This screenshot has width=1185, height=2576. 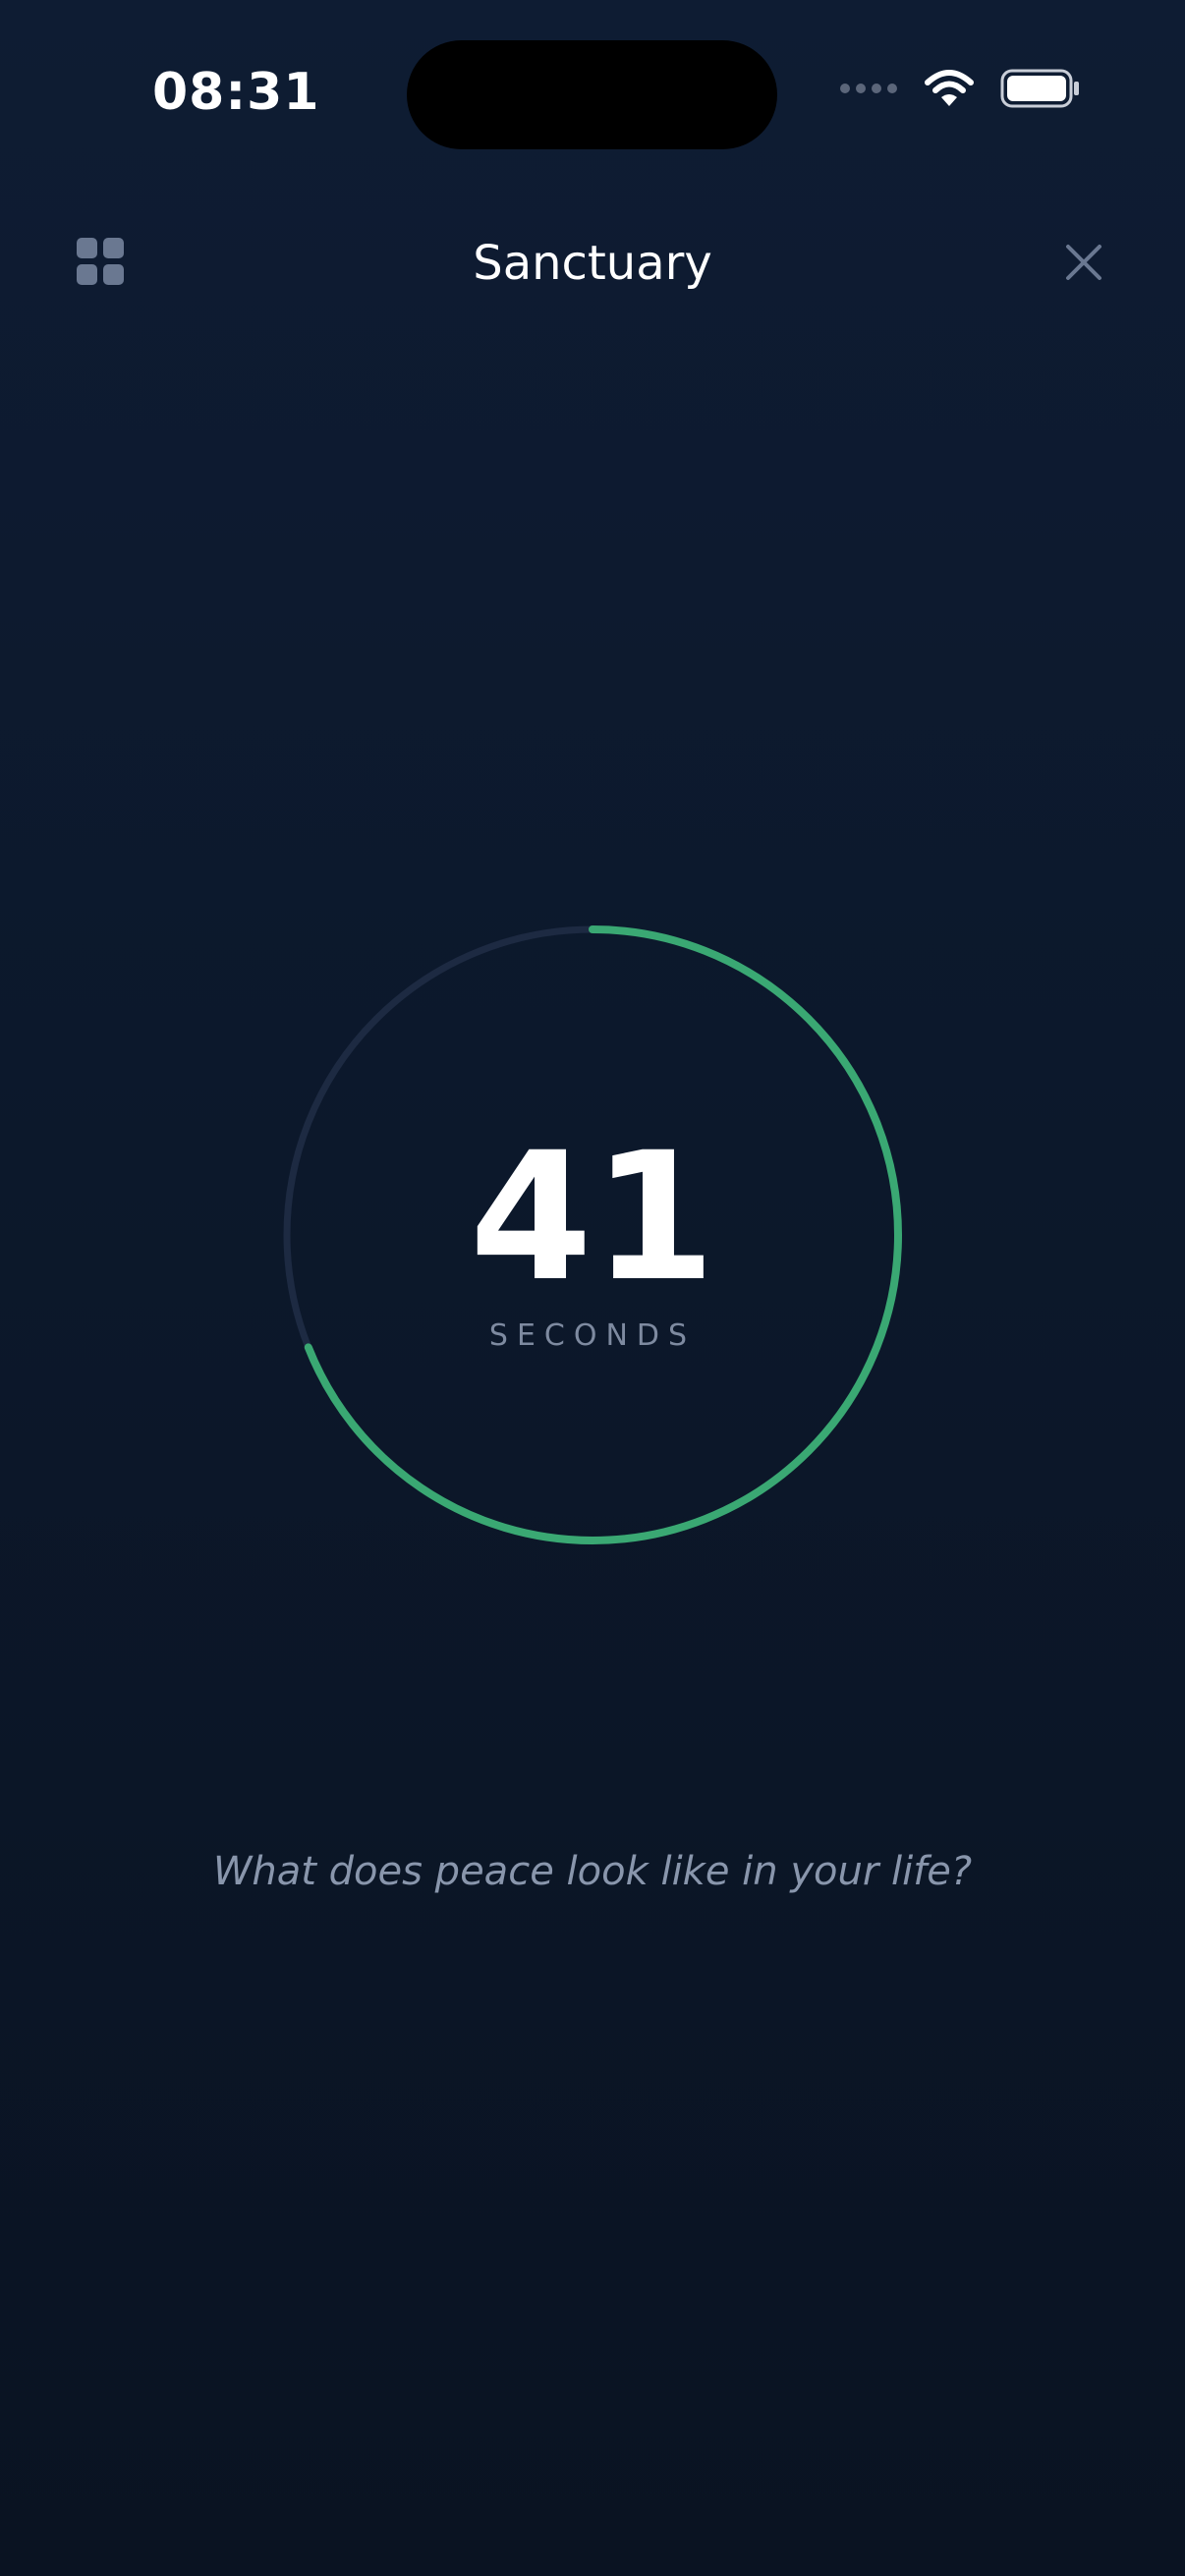 I want to click on header: Sanctuary, so click(x=592, y=265).